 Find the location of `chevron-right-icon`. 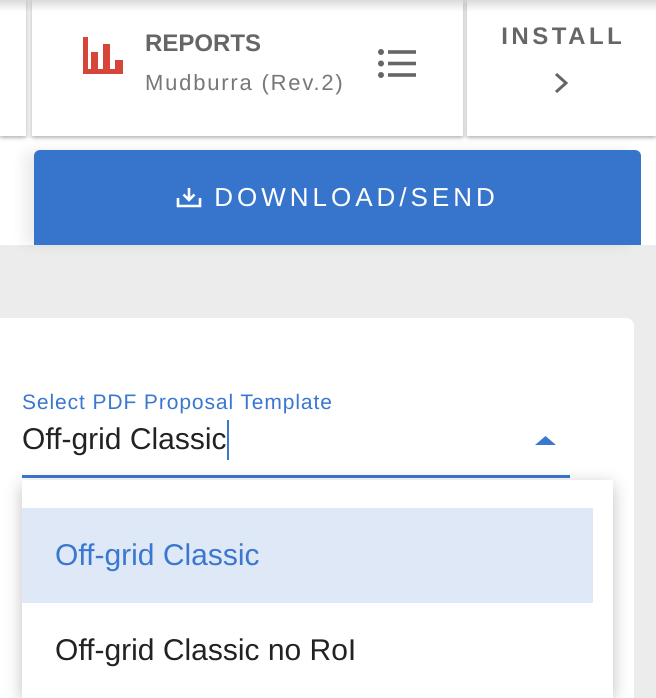

chevron-right-icon is located at coordinates (561, 83).